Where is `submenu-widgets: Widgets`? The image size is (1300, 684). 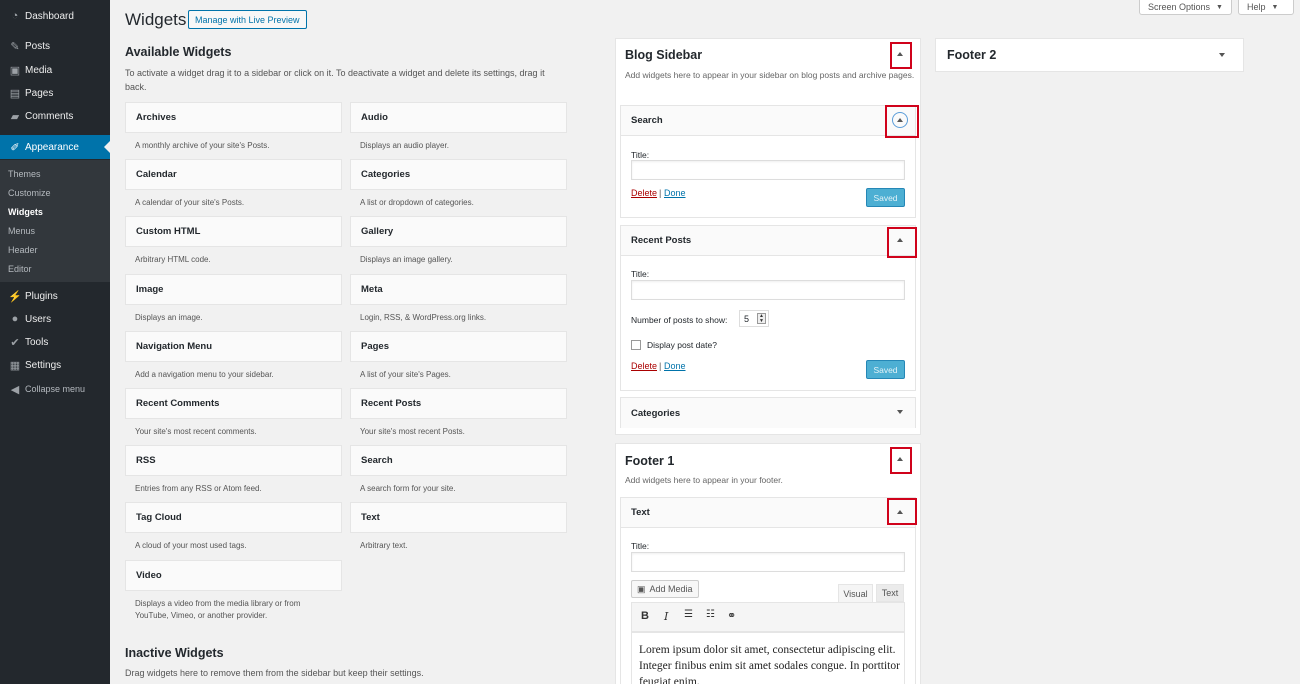
submenu-widgets: Widgets is located at coordinates (25, 212).